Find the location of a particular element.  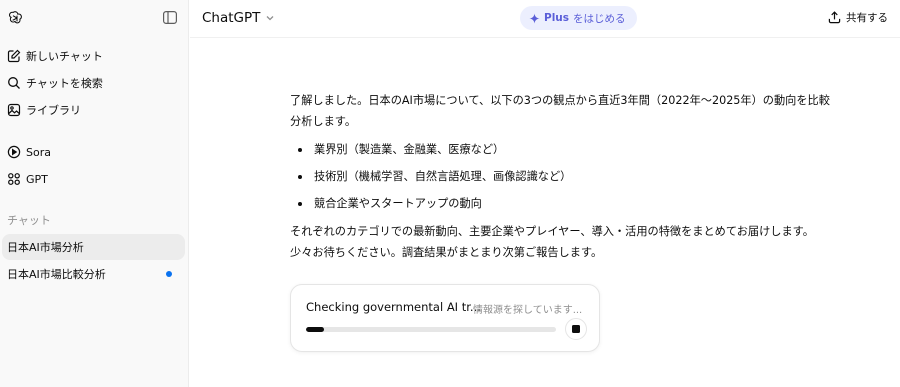

share-button: 共有する is located at coordinates (858, 17).